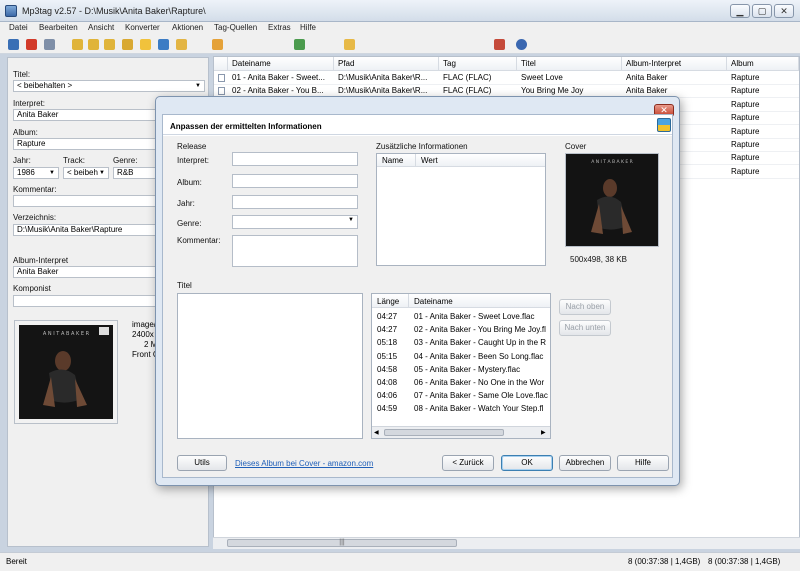  I want to click on titel-label: Titel, so click(184, 285).